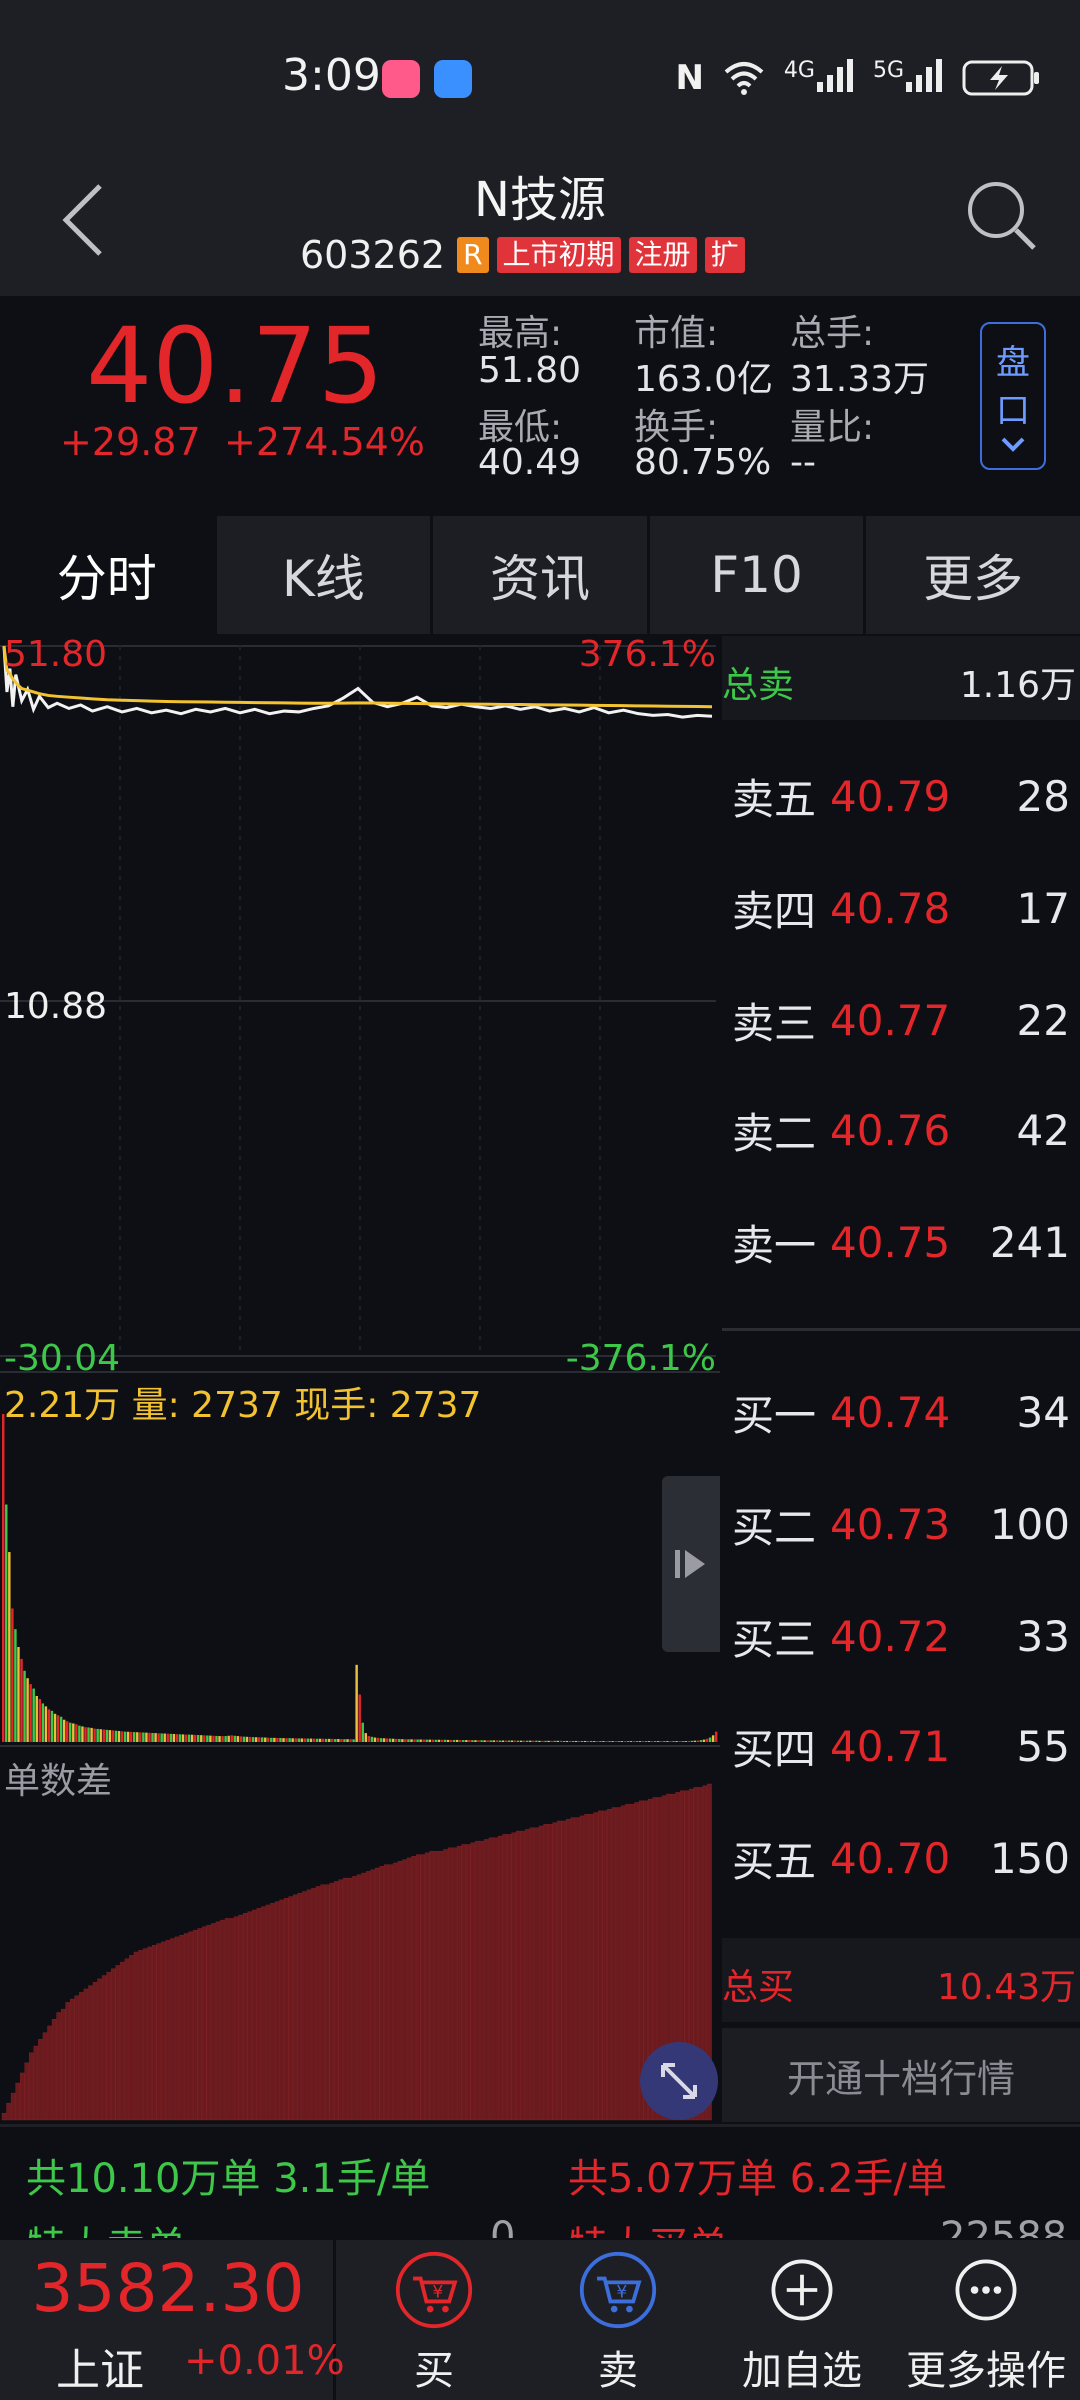 This screenshot has height=2400, width=1080. Describe the element at coordinates (802, 2323) in the screenshot. I see `add-watchlist-button: 加自选` at that location.